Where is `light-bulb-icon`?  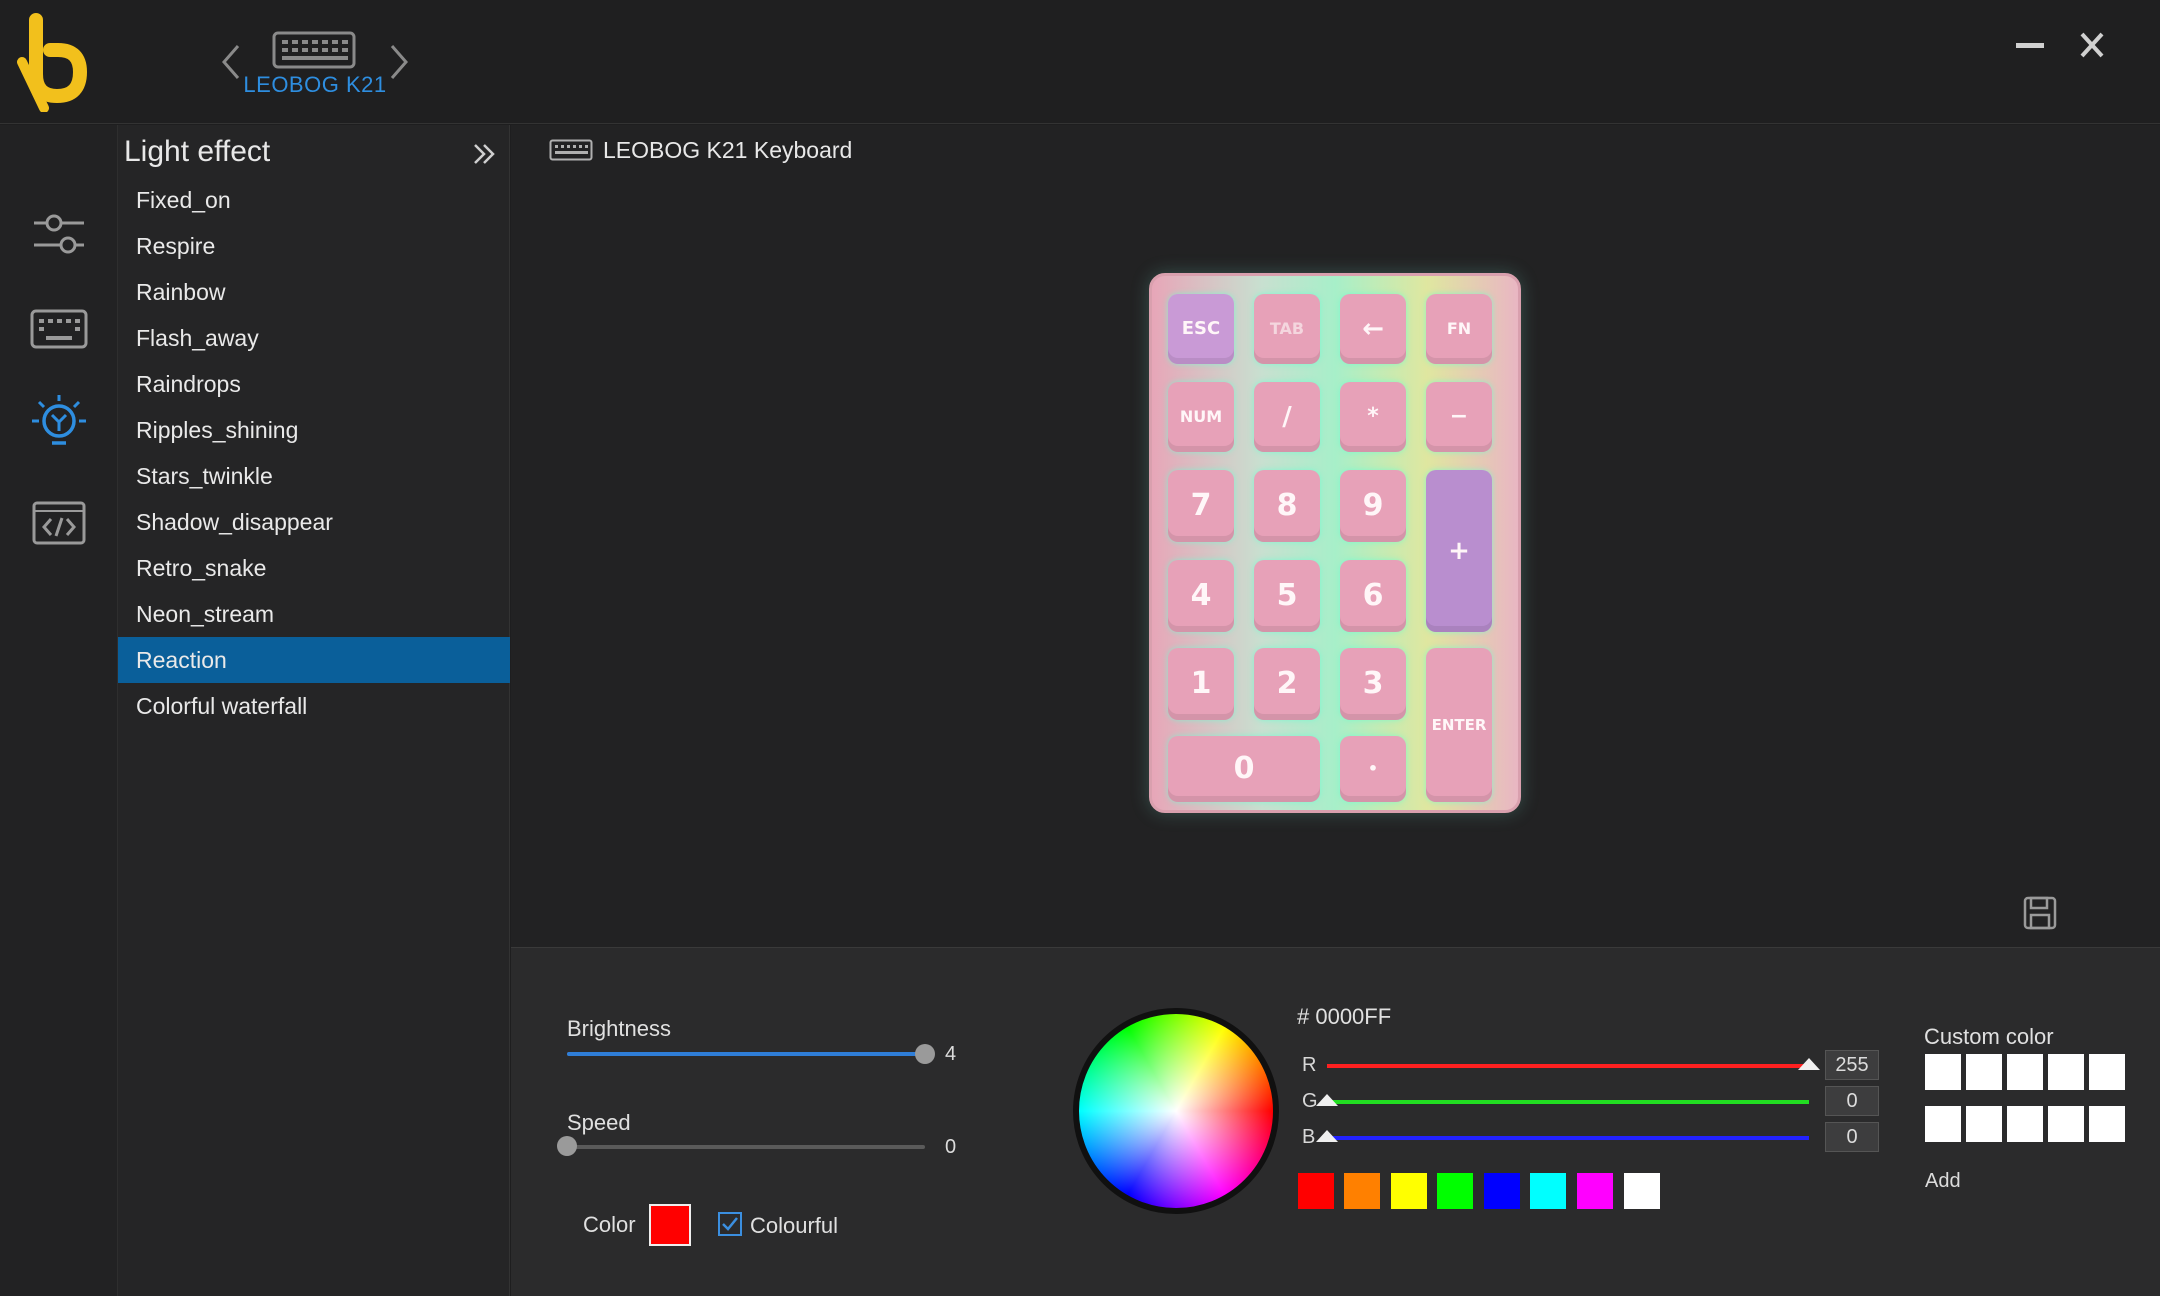 light-bulb-icon is located at coordinates (59, 423).